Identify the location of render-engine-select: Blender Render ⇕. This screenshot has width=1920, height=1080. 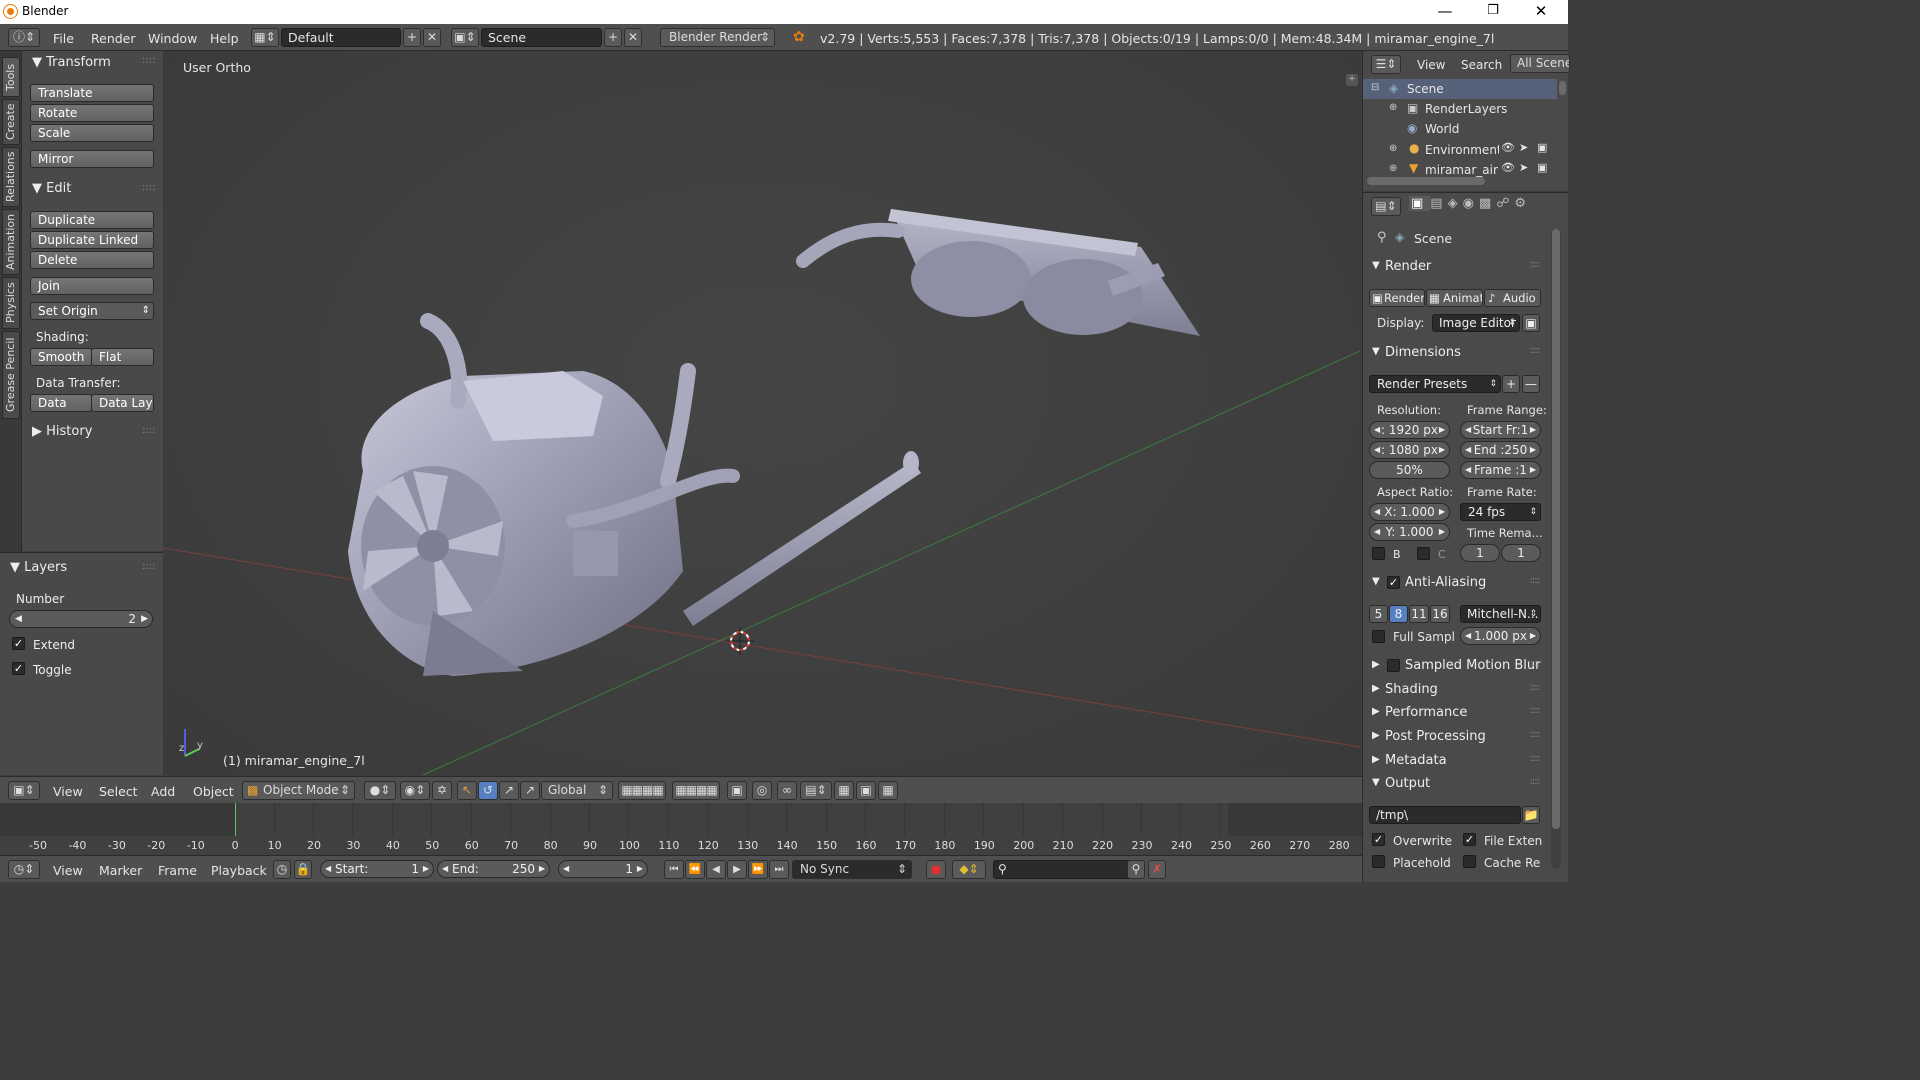
(717, 37).